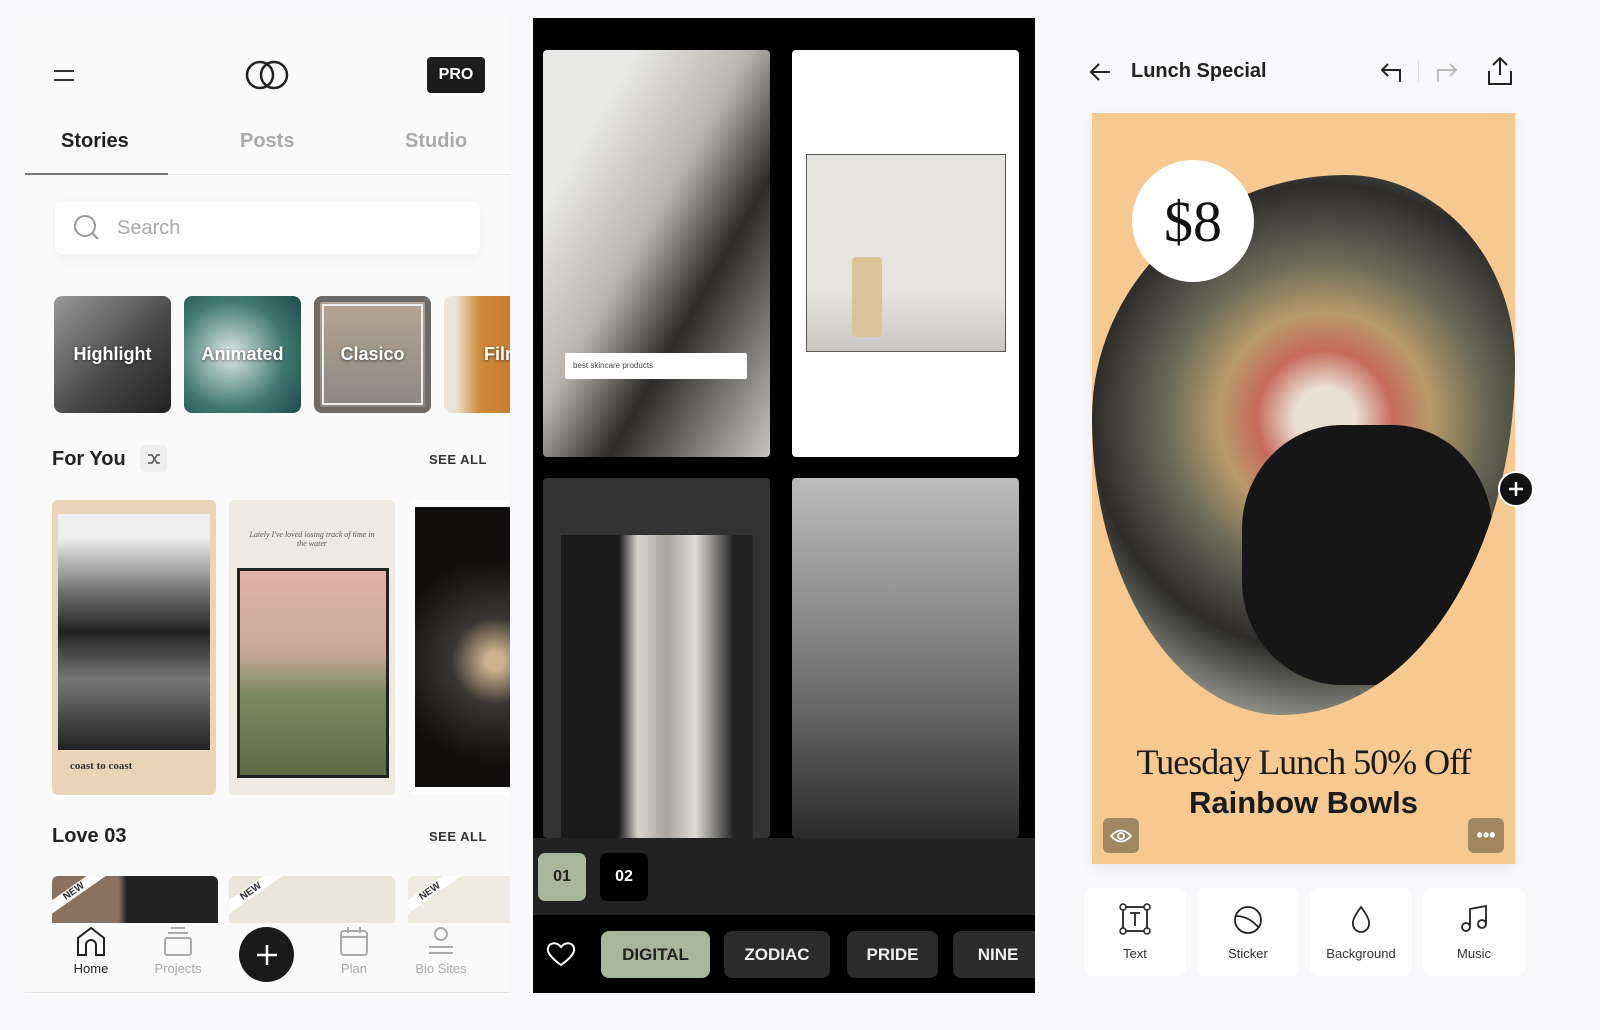  I want to click on create-button, so click(266, 954).